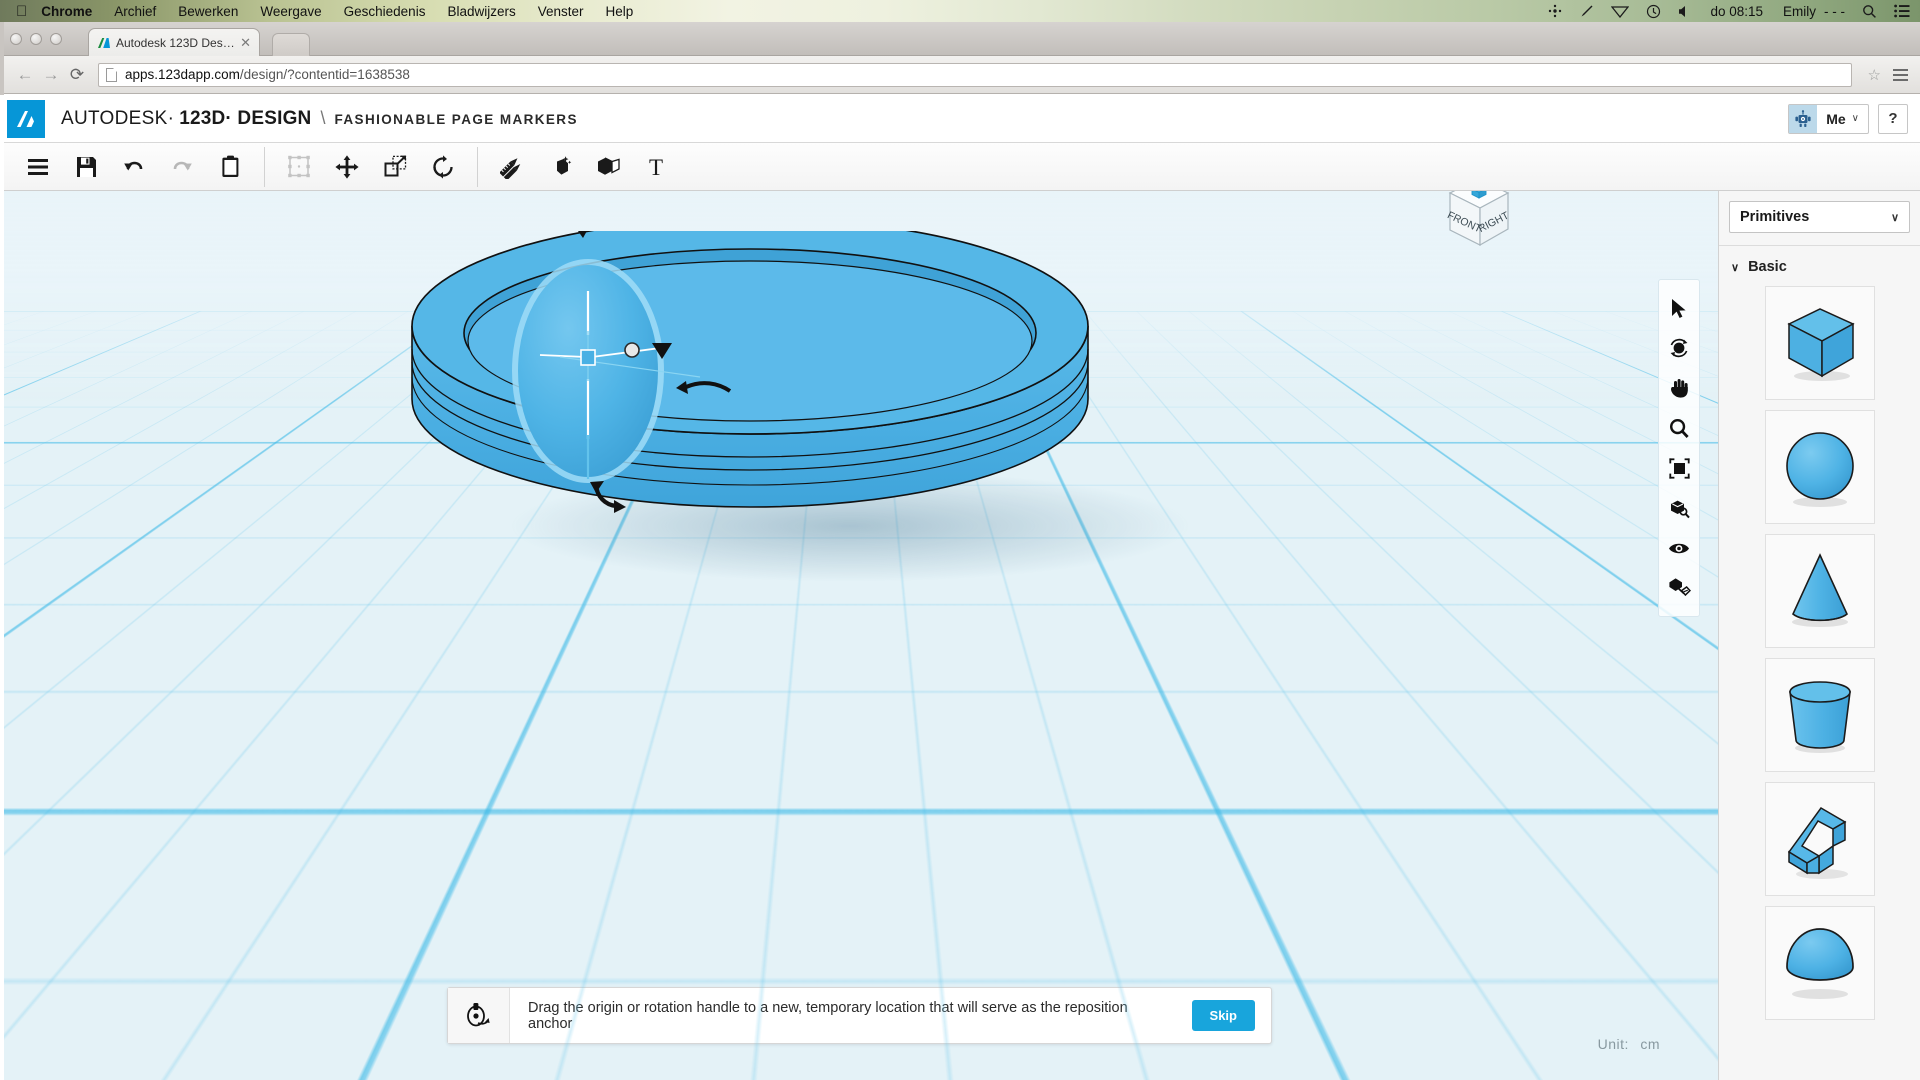 The height and width of the screenshot is (1080, 1920). Describe the element at coordinates (1775, 217) in the screenshot. I see `category-select-label: Primitives` at that location.